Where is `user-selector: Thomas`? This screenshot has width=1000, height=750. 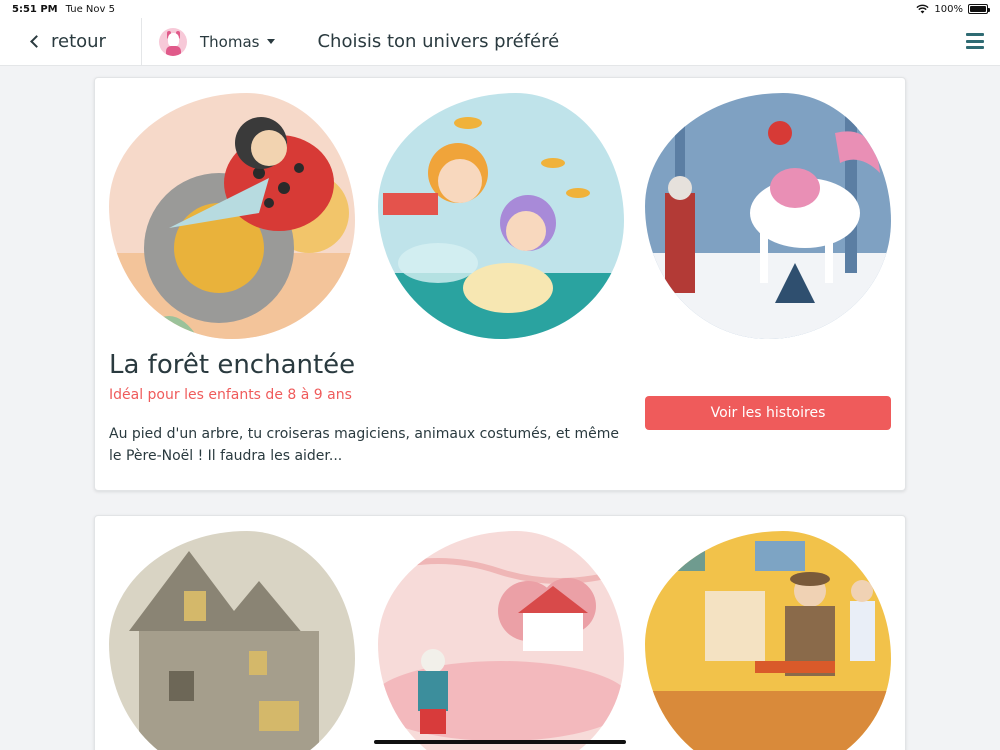 user-selector: Thomas is located at coordinates (217, 41).